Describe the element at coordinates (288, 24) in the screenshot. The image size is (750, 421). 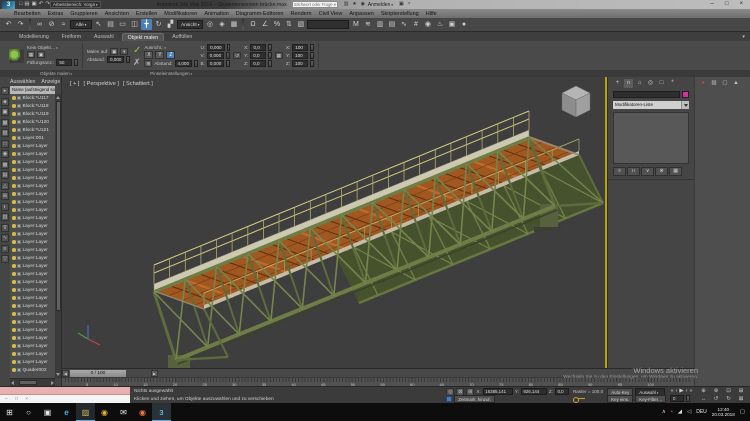
I see `spinner-snap-icon: ⇅` at that location.